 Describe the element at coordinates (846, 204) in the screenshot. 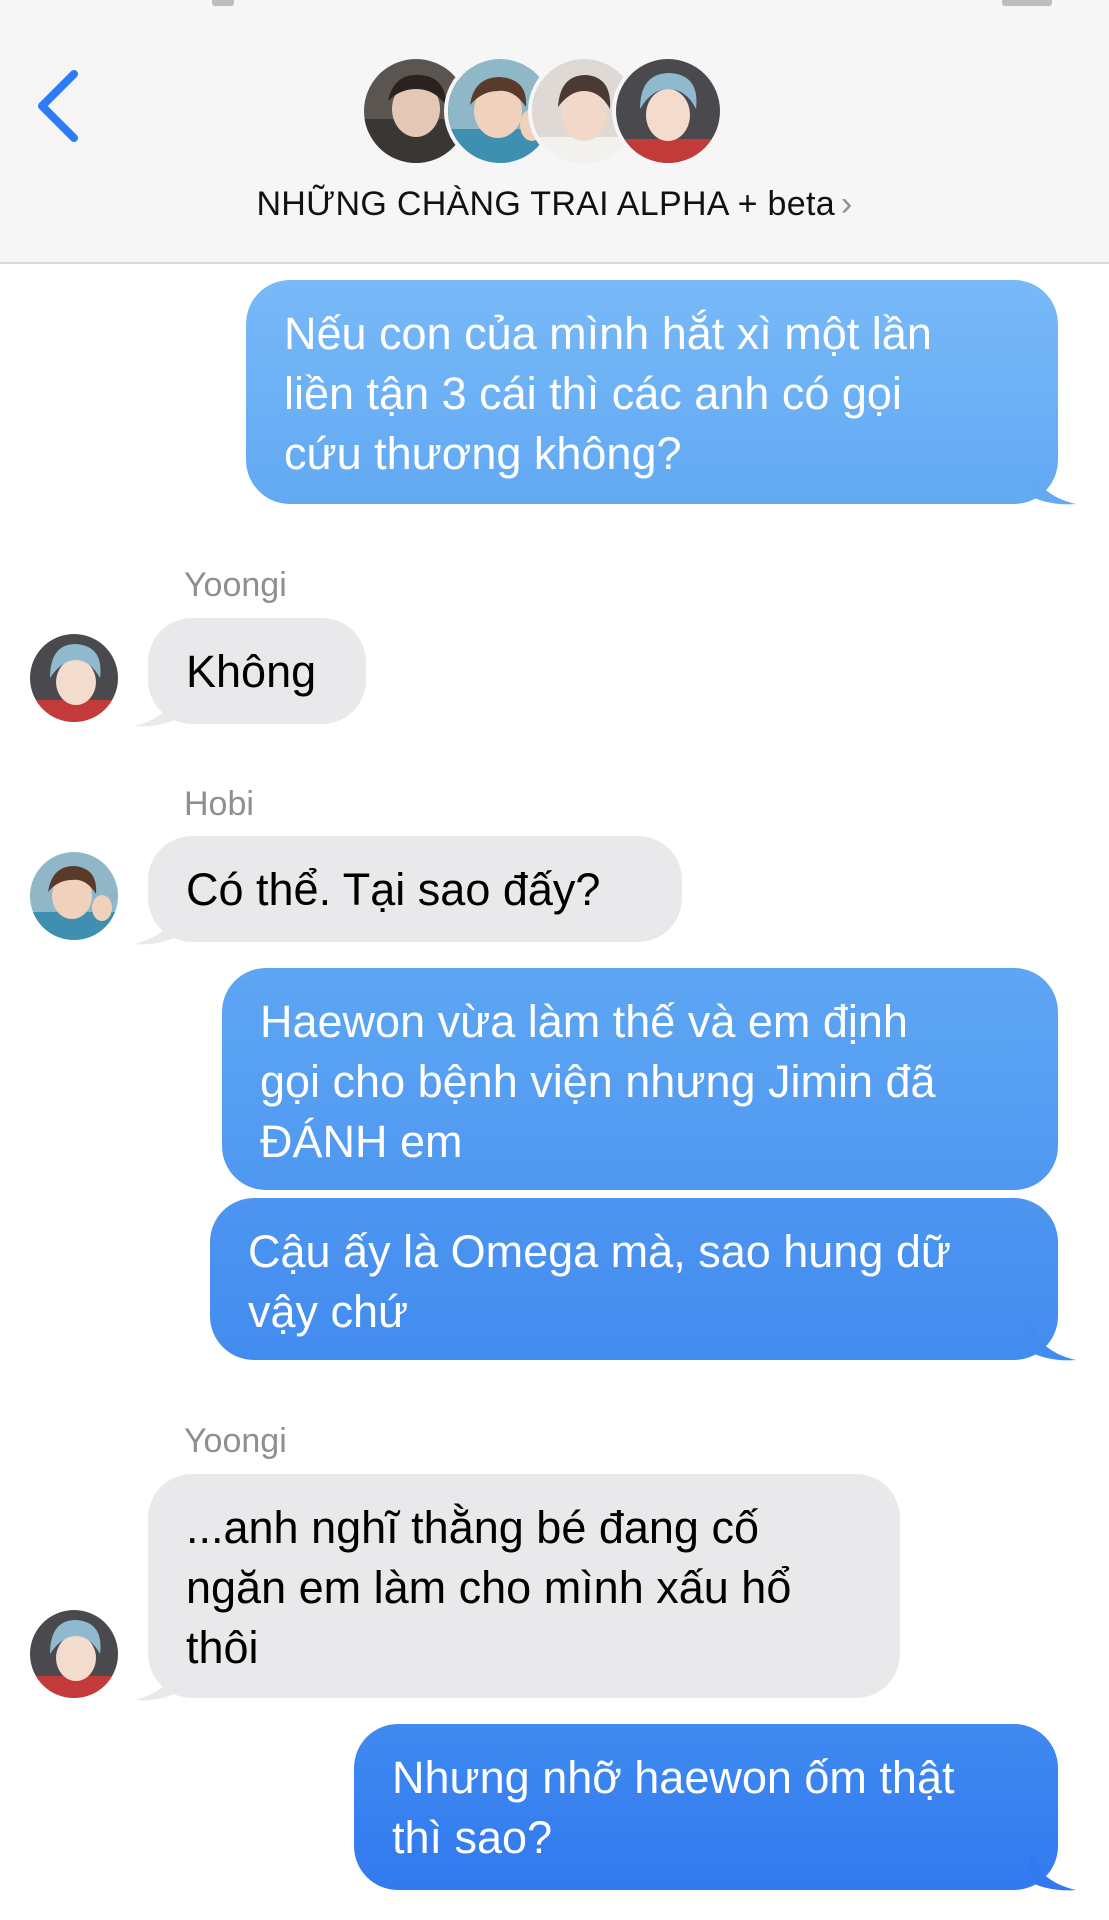

I see `chevron-right-icon: ›` at that location.